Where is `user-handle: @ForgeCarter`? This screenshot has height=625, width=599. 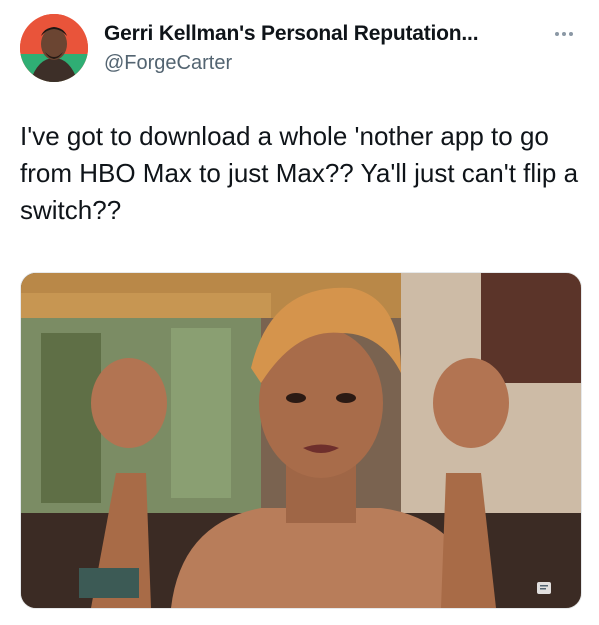 user-handle: @ForgeCarter is located at coordinates (168, 63).